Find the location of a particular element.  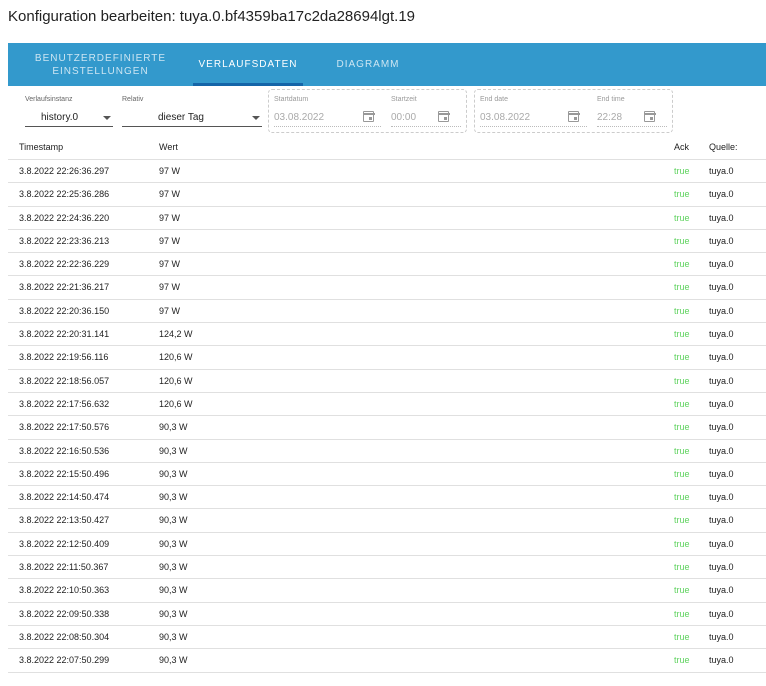

table-row: 3.8.2022 22:14:50.474 90,3 W true tuya.0 is located at coordinates (387, 498).